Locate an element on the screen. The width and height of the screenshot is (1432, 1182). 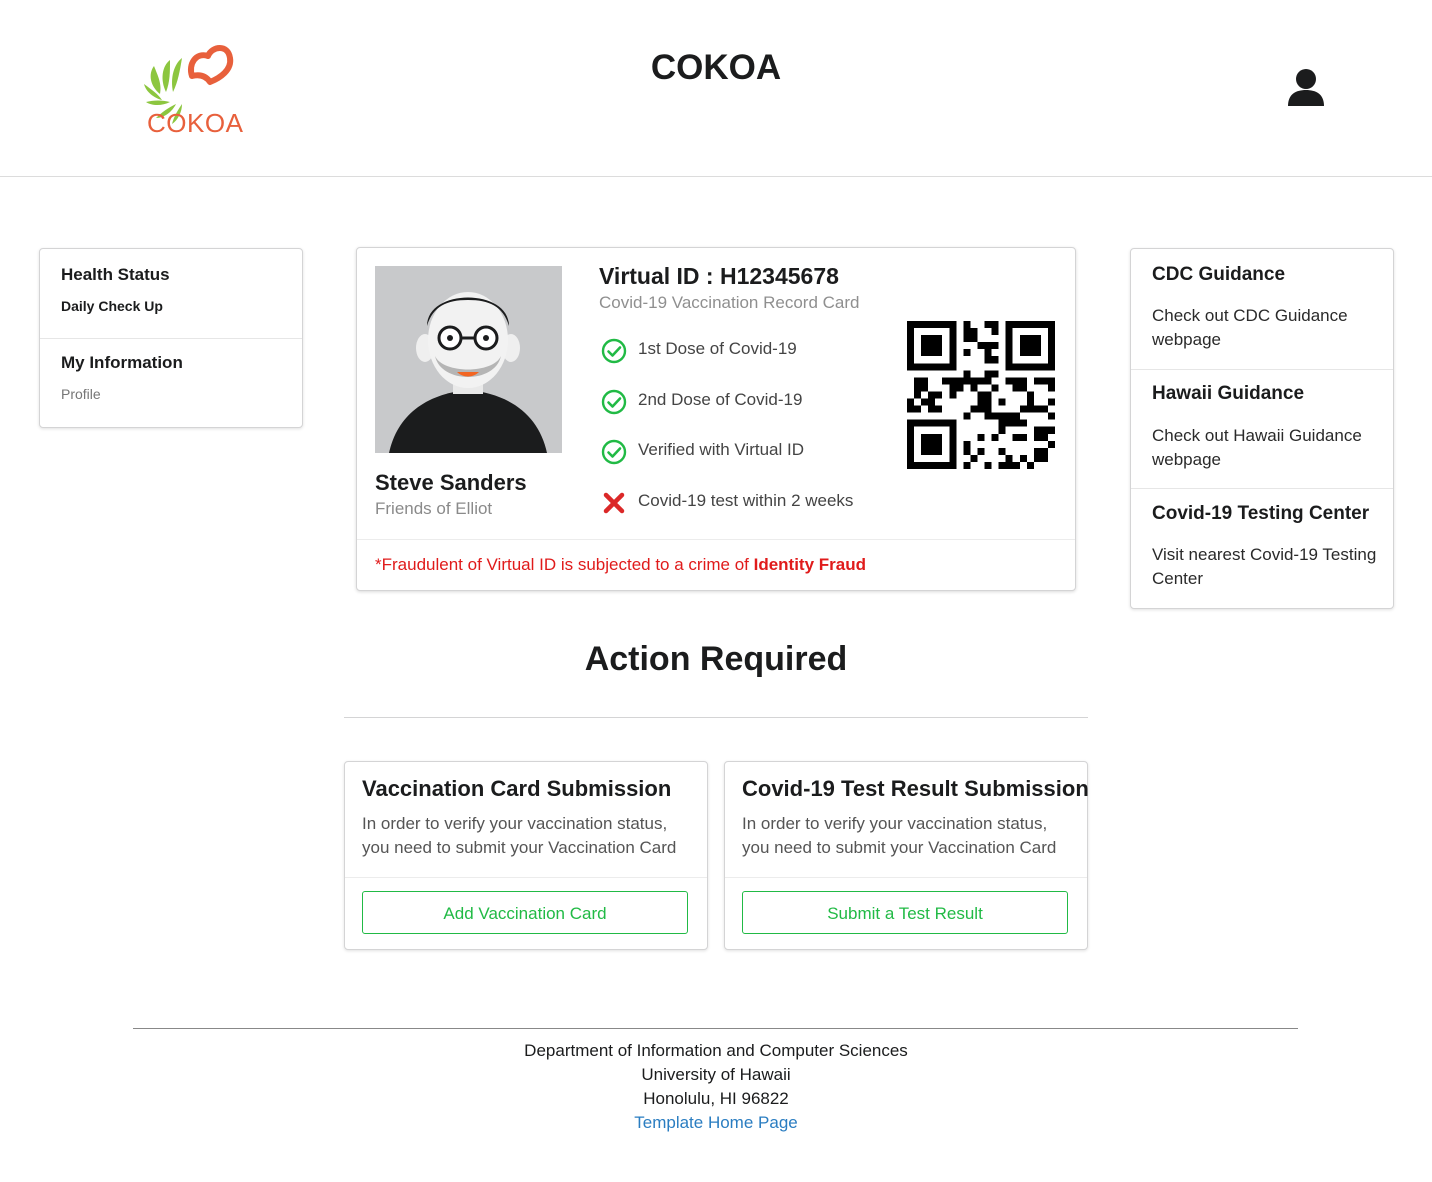
sidebar-item-health-status: Health Status Daily Check Up is located at coordinates (171, 293).